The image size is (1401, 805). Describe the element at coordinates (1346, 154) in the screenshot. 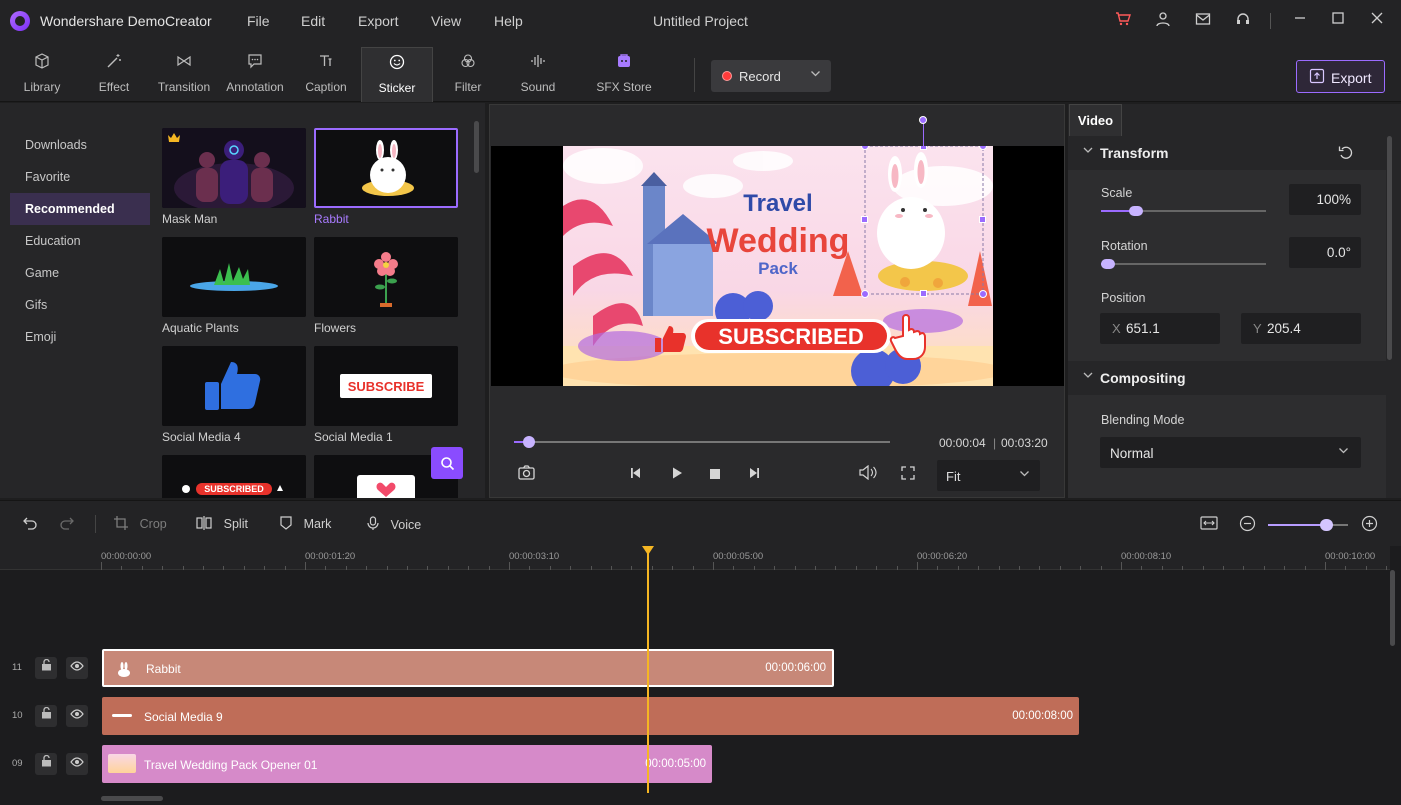

I see `reset-icon` at that location.